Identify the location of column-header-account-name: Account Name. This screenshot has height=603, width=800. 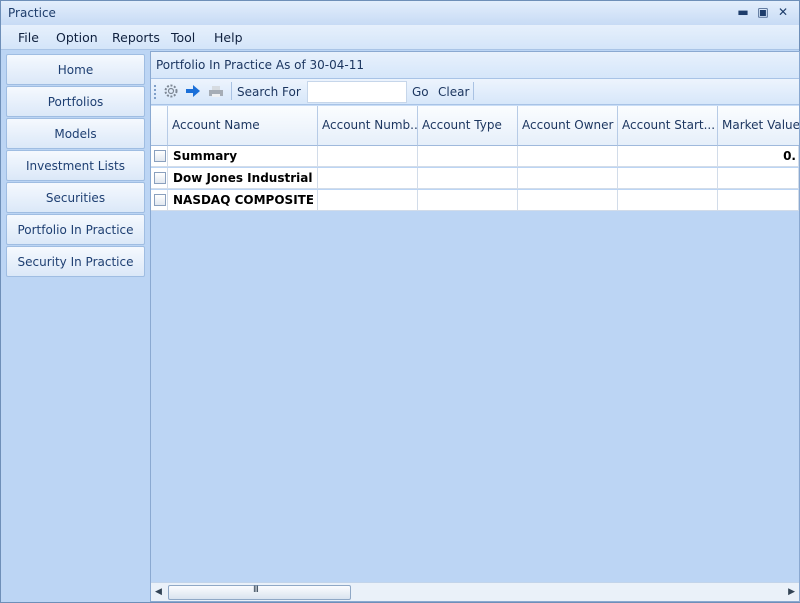
(243, 126).